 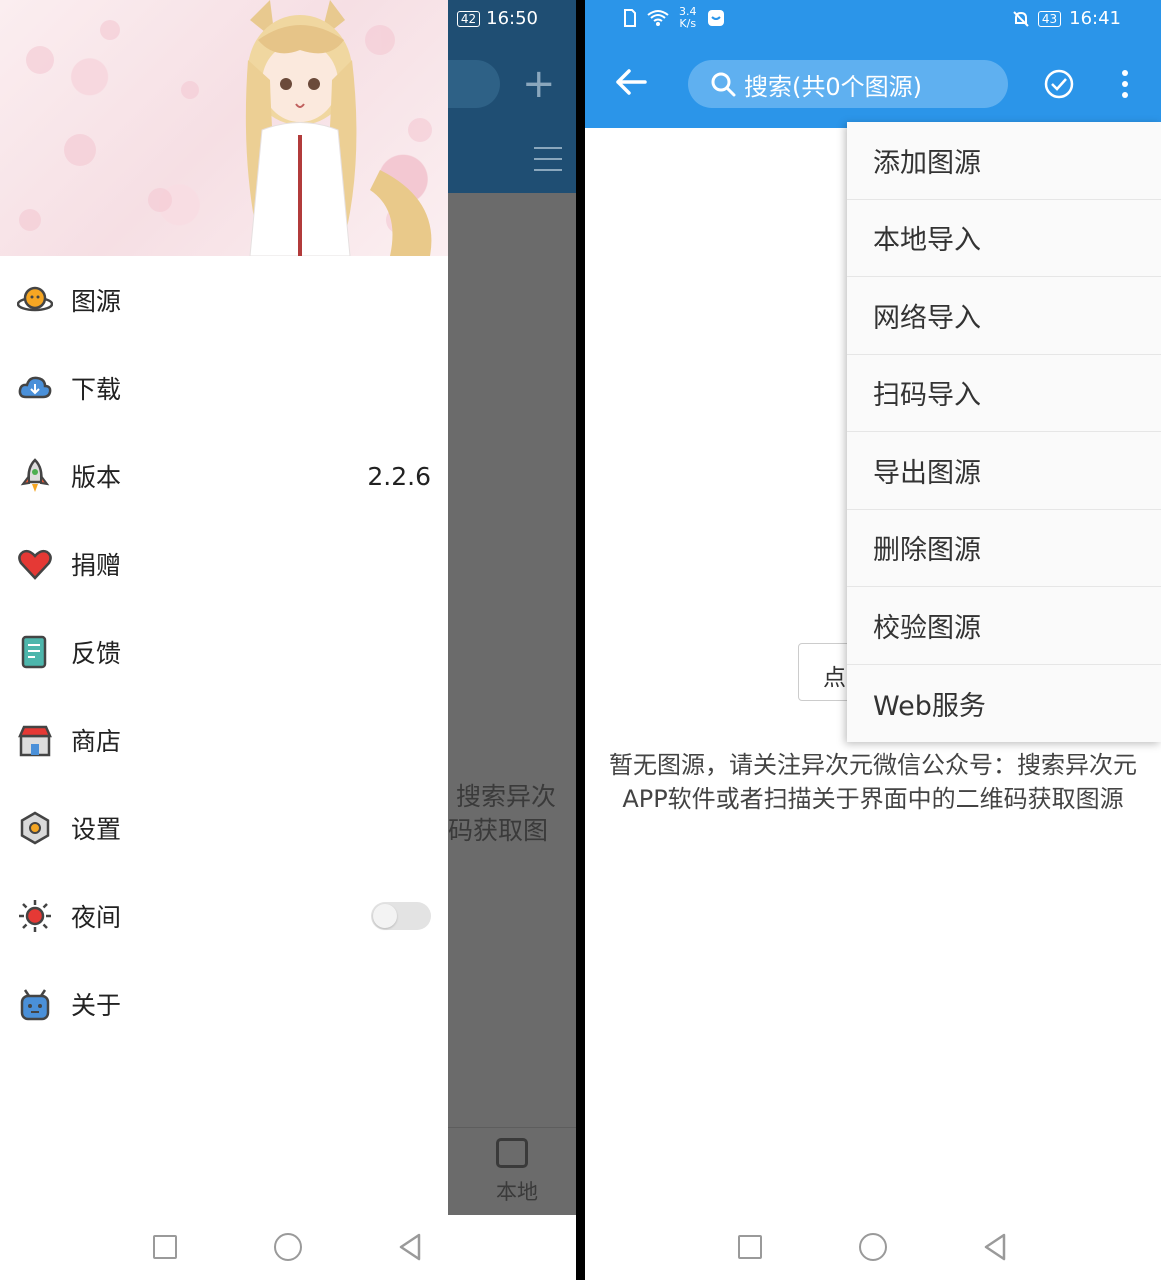 I want to click on wifi-icon, so click(x=658, y=18).